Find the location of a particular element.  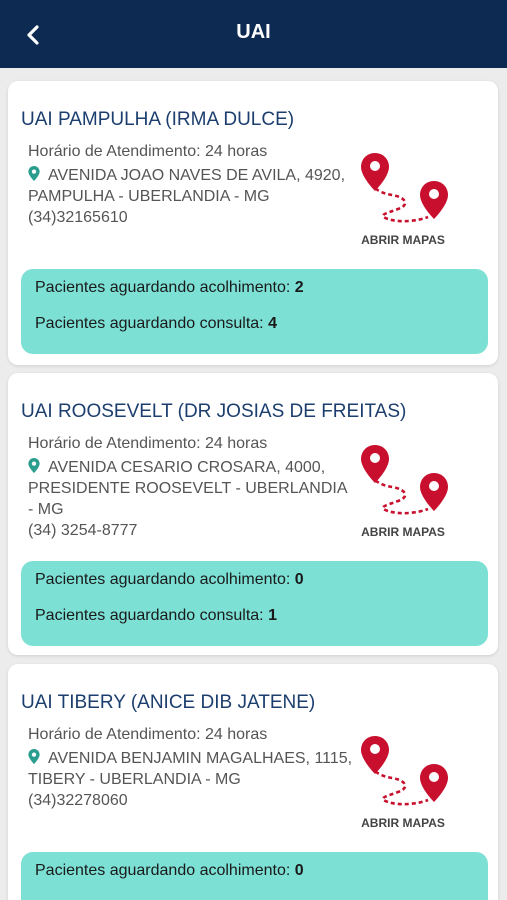

waiting-patients-box: Pacientes aguardando acolhimento: 0 is located at coordinates (254, 876).